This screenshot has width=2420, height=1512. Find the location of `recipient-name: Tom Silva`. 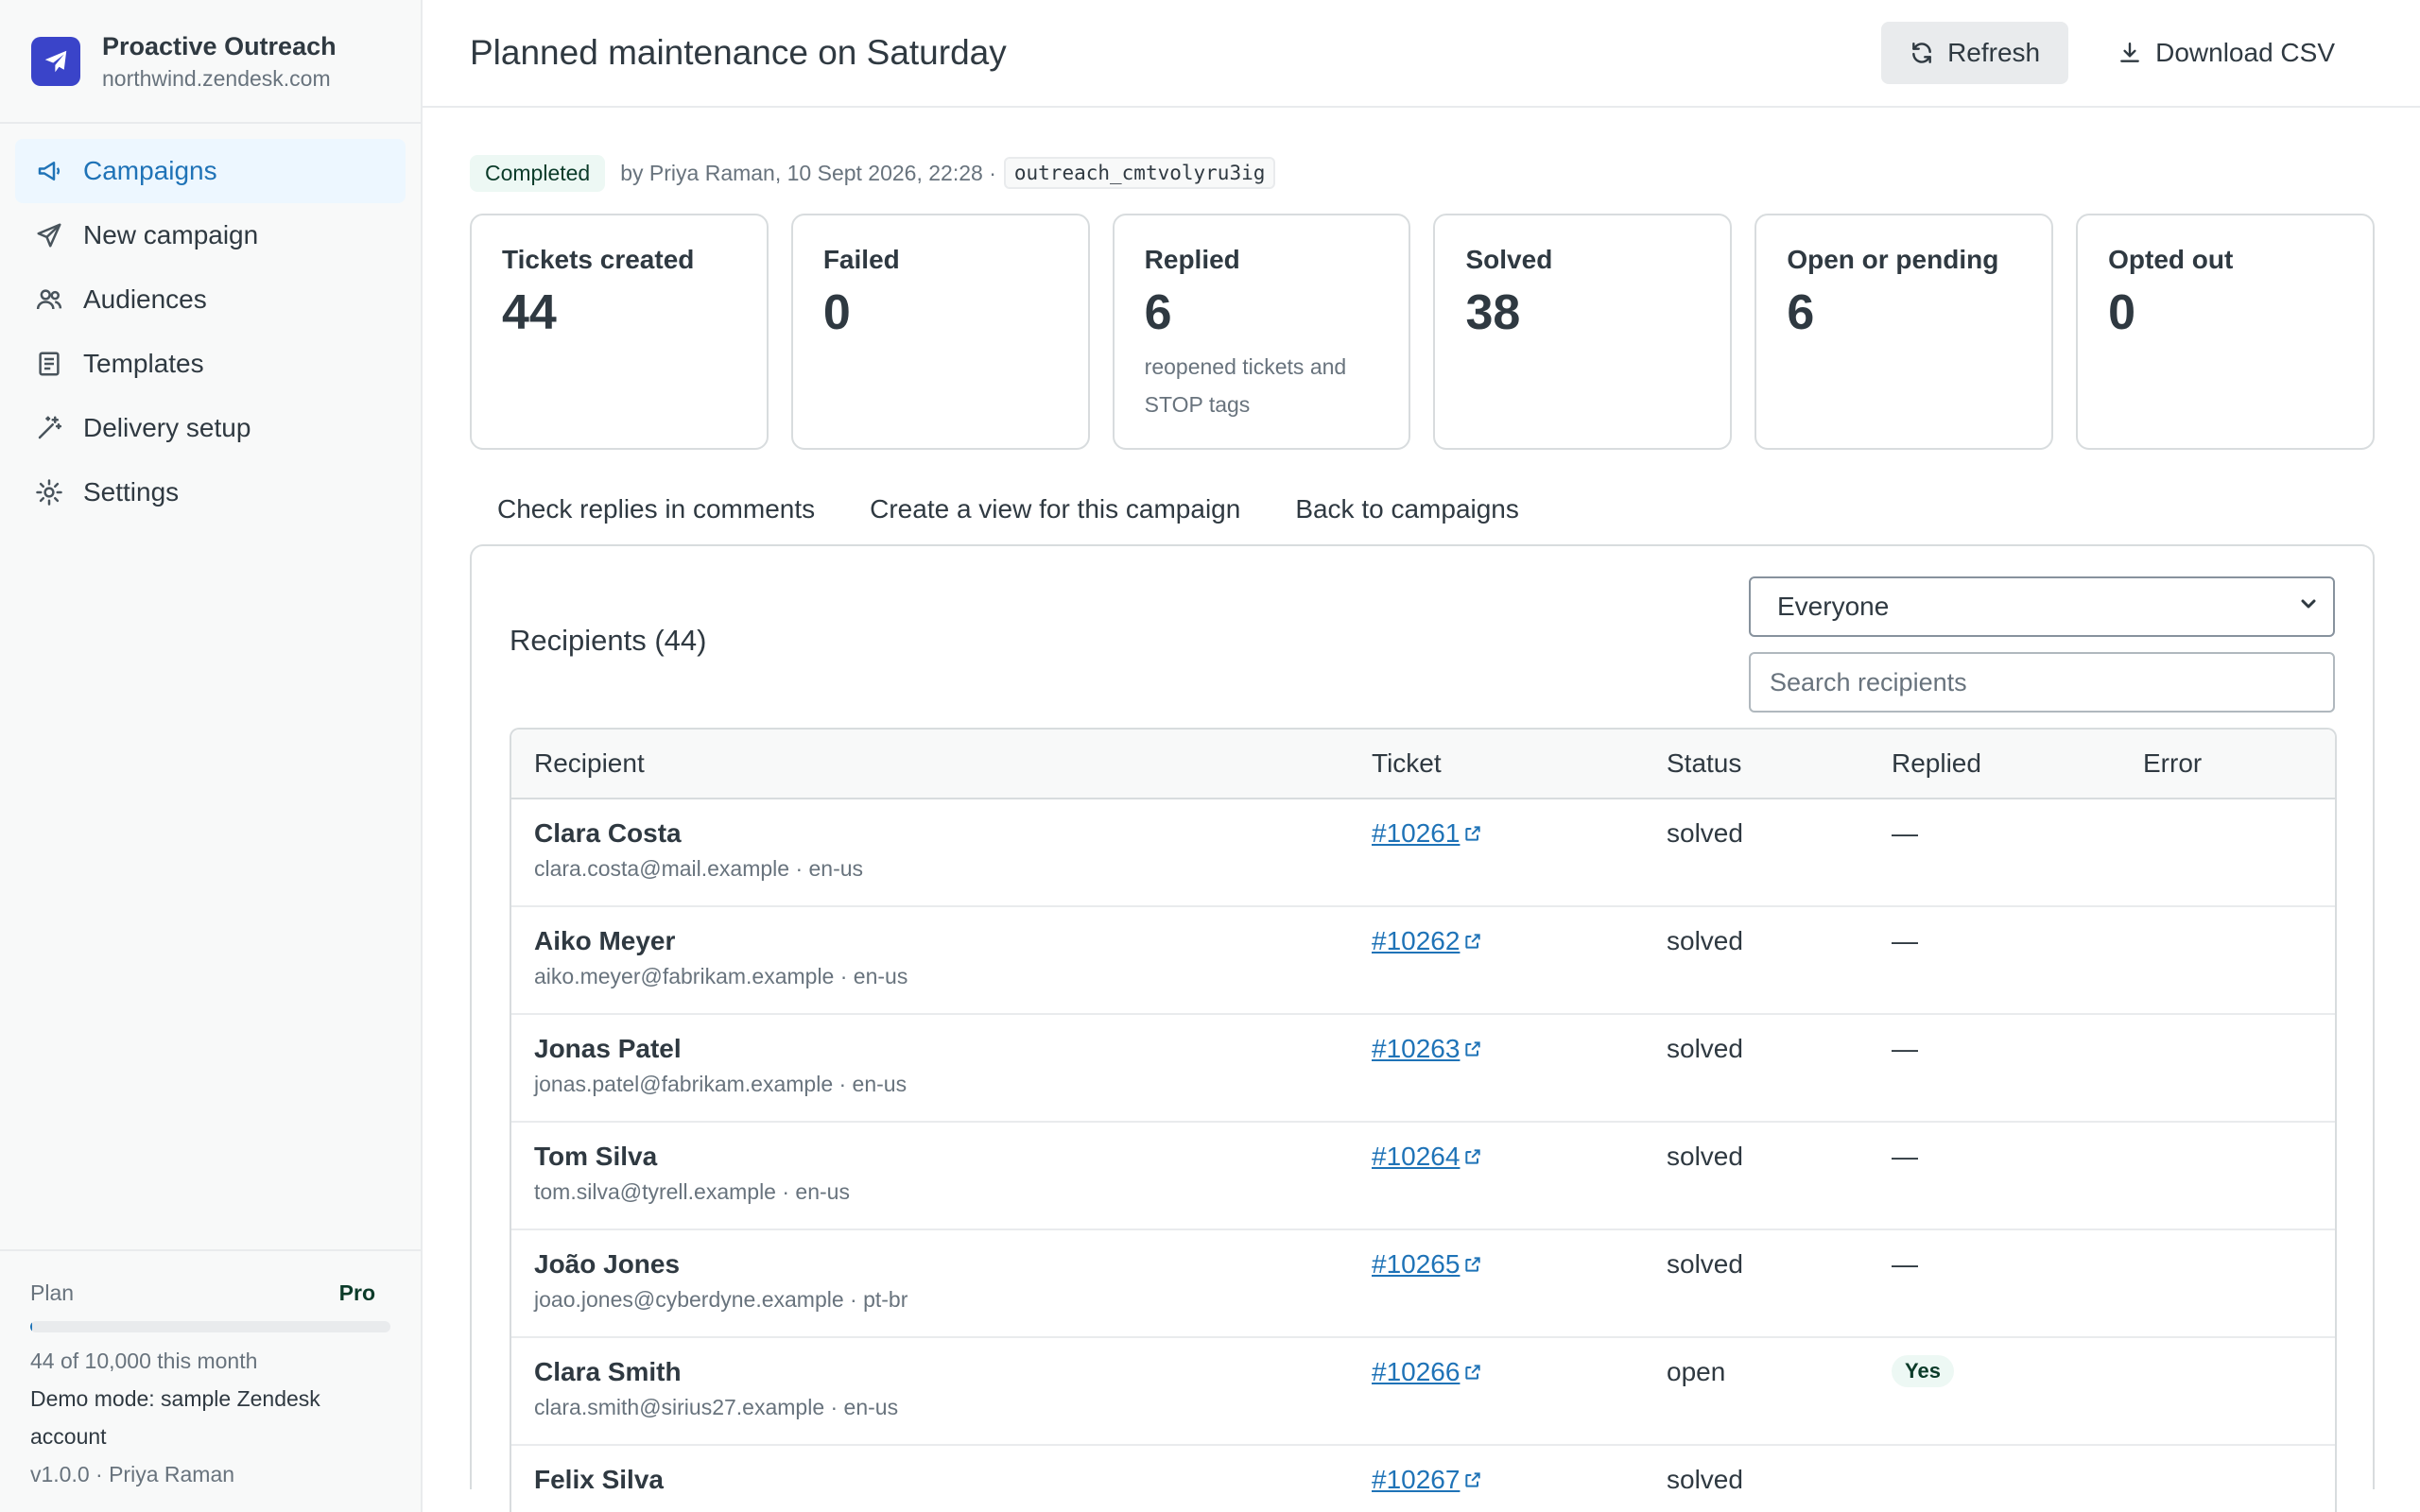

recipient-name: Tom Silva is located at coordinates (596, 1156).